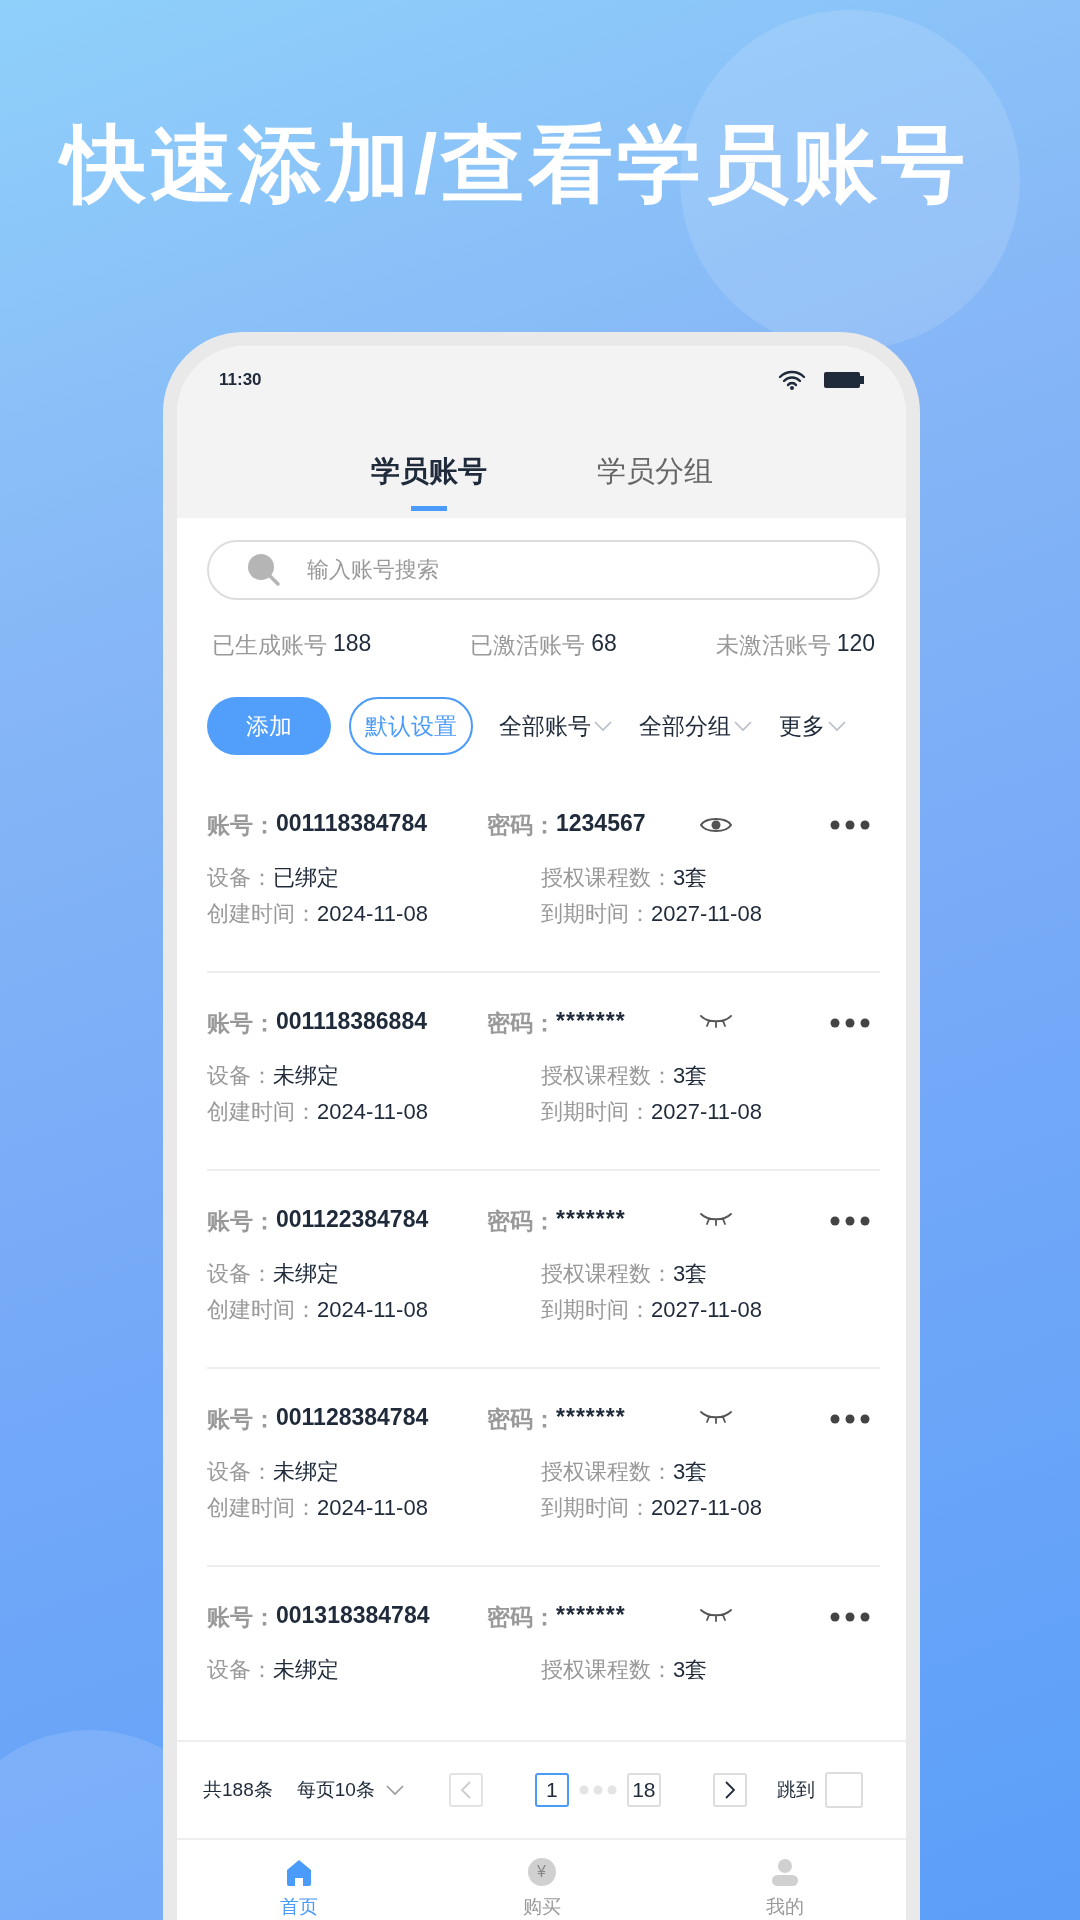 This screenshot has width=1080, height=1920. What do you see at coordinates (264, 570) in the screenshot?
I see `search-icon` at bounding box center [264, 570].